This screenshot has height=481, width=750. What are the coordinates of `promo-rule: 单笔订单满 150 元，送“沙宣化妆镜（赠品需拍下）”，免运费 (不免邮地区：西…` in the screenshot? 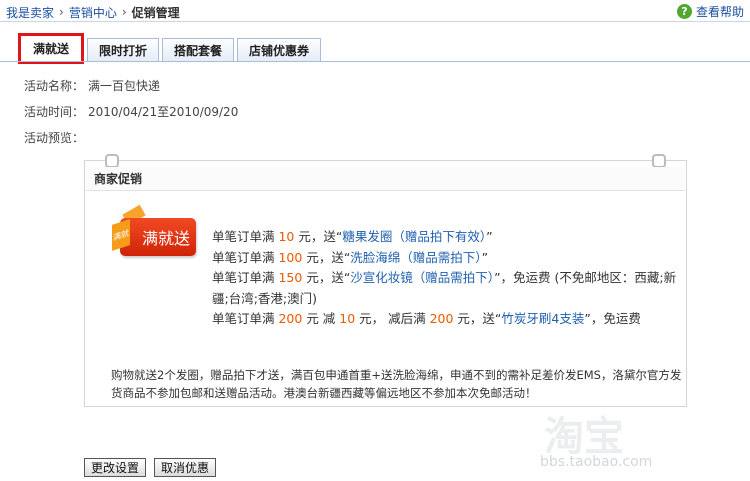 It's located at (447, 288).